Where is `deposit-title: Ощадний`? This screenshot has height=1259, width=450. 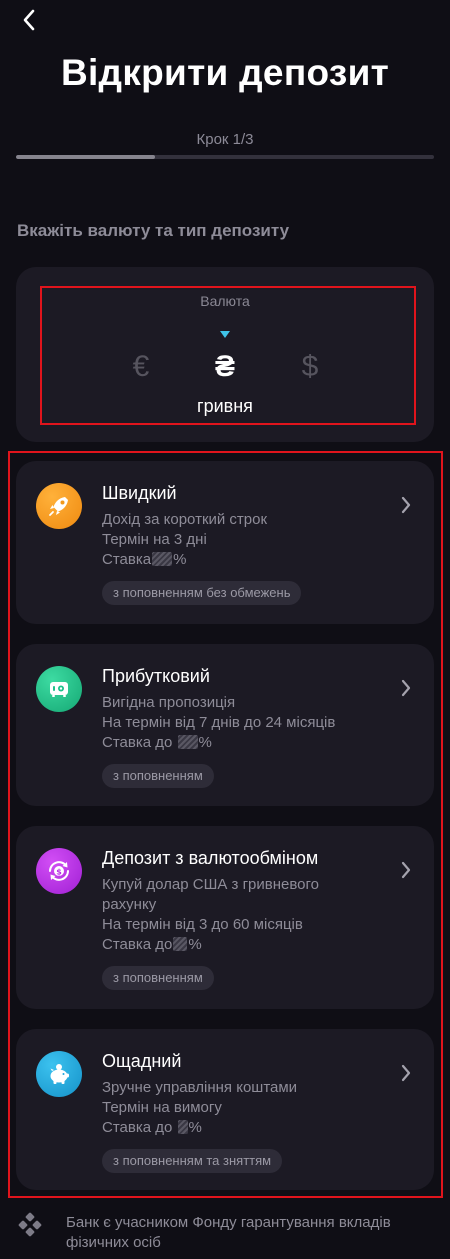
deposit-title: Ощадний is located at coordinates (142, 1061).